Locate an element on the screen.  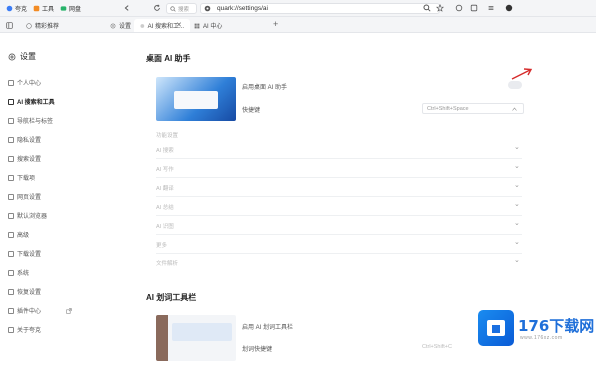
sidebar-item-label: 默认浏览器 is located at coordinates (32, 217).